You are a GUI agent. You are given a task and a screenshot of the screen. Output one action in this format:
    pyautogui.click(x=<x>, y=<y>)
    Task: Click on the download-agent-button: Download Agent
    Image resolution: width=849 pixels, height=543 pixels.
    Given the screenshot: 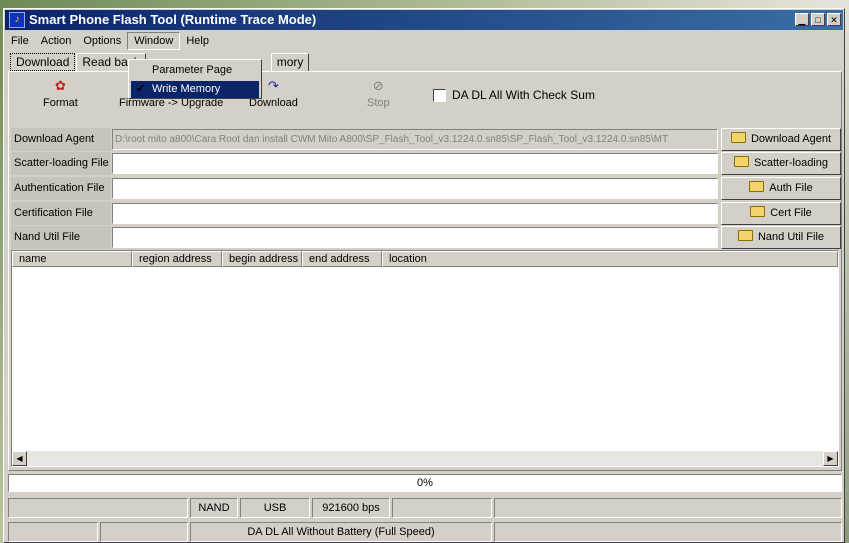 What is the action you would take?
    pyautogui.click(x=781, y=139)
    